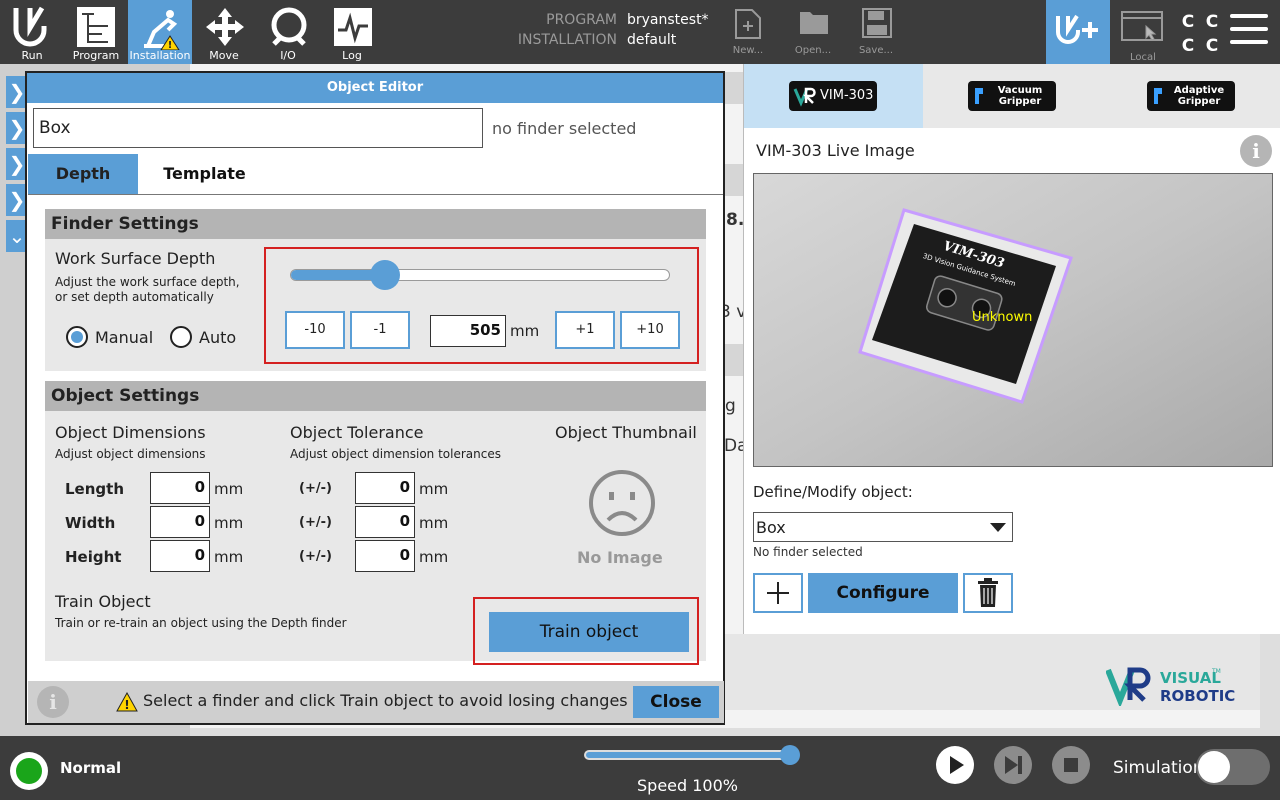 The image size is (1280, 800). I want to click on play-icon, so click(957, 765).